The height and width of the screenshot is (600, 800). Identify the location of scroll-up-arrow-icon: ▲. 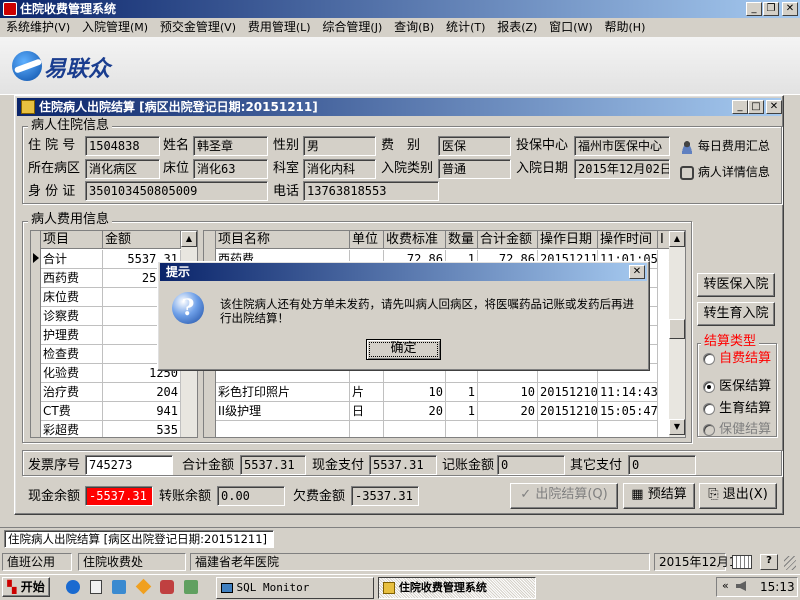
(189, 239).